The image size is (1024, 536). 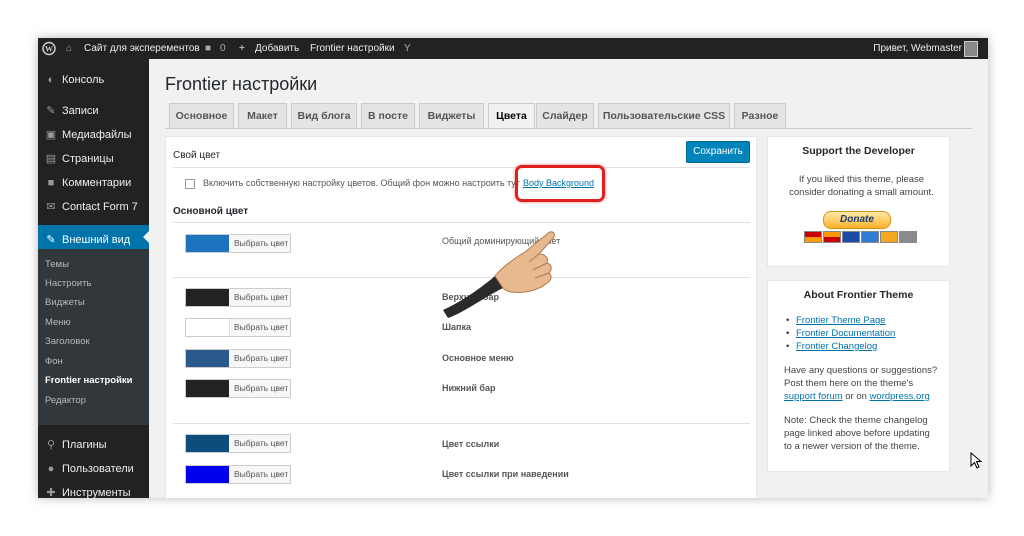 What do you see at coordinates (238, 474) in the screenshot?
I see `color-picker-link-hover: Выбрать цвет` at bounding box center [238, 474].